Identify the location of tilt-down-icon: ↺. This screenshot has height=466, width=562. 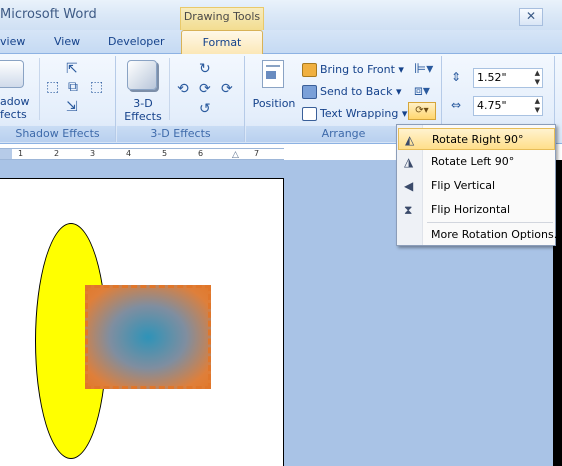
(205, 109).